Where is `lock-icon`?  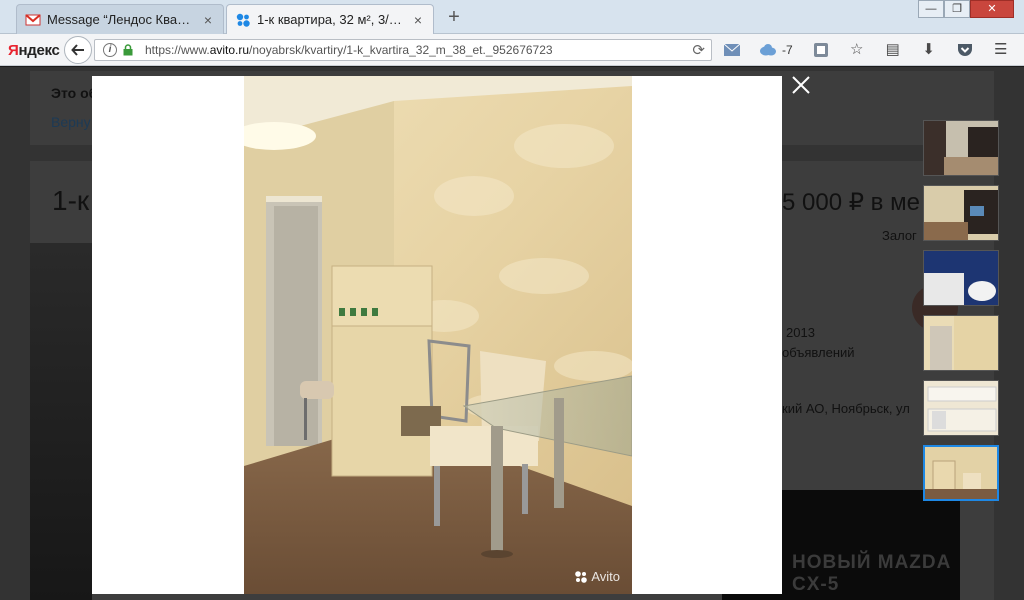
lock-icon is located at coordinates (128, 50).